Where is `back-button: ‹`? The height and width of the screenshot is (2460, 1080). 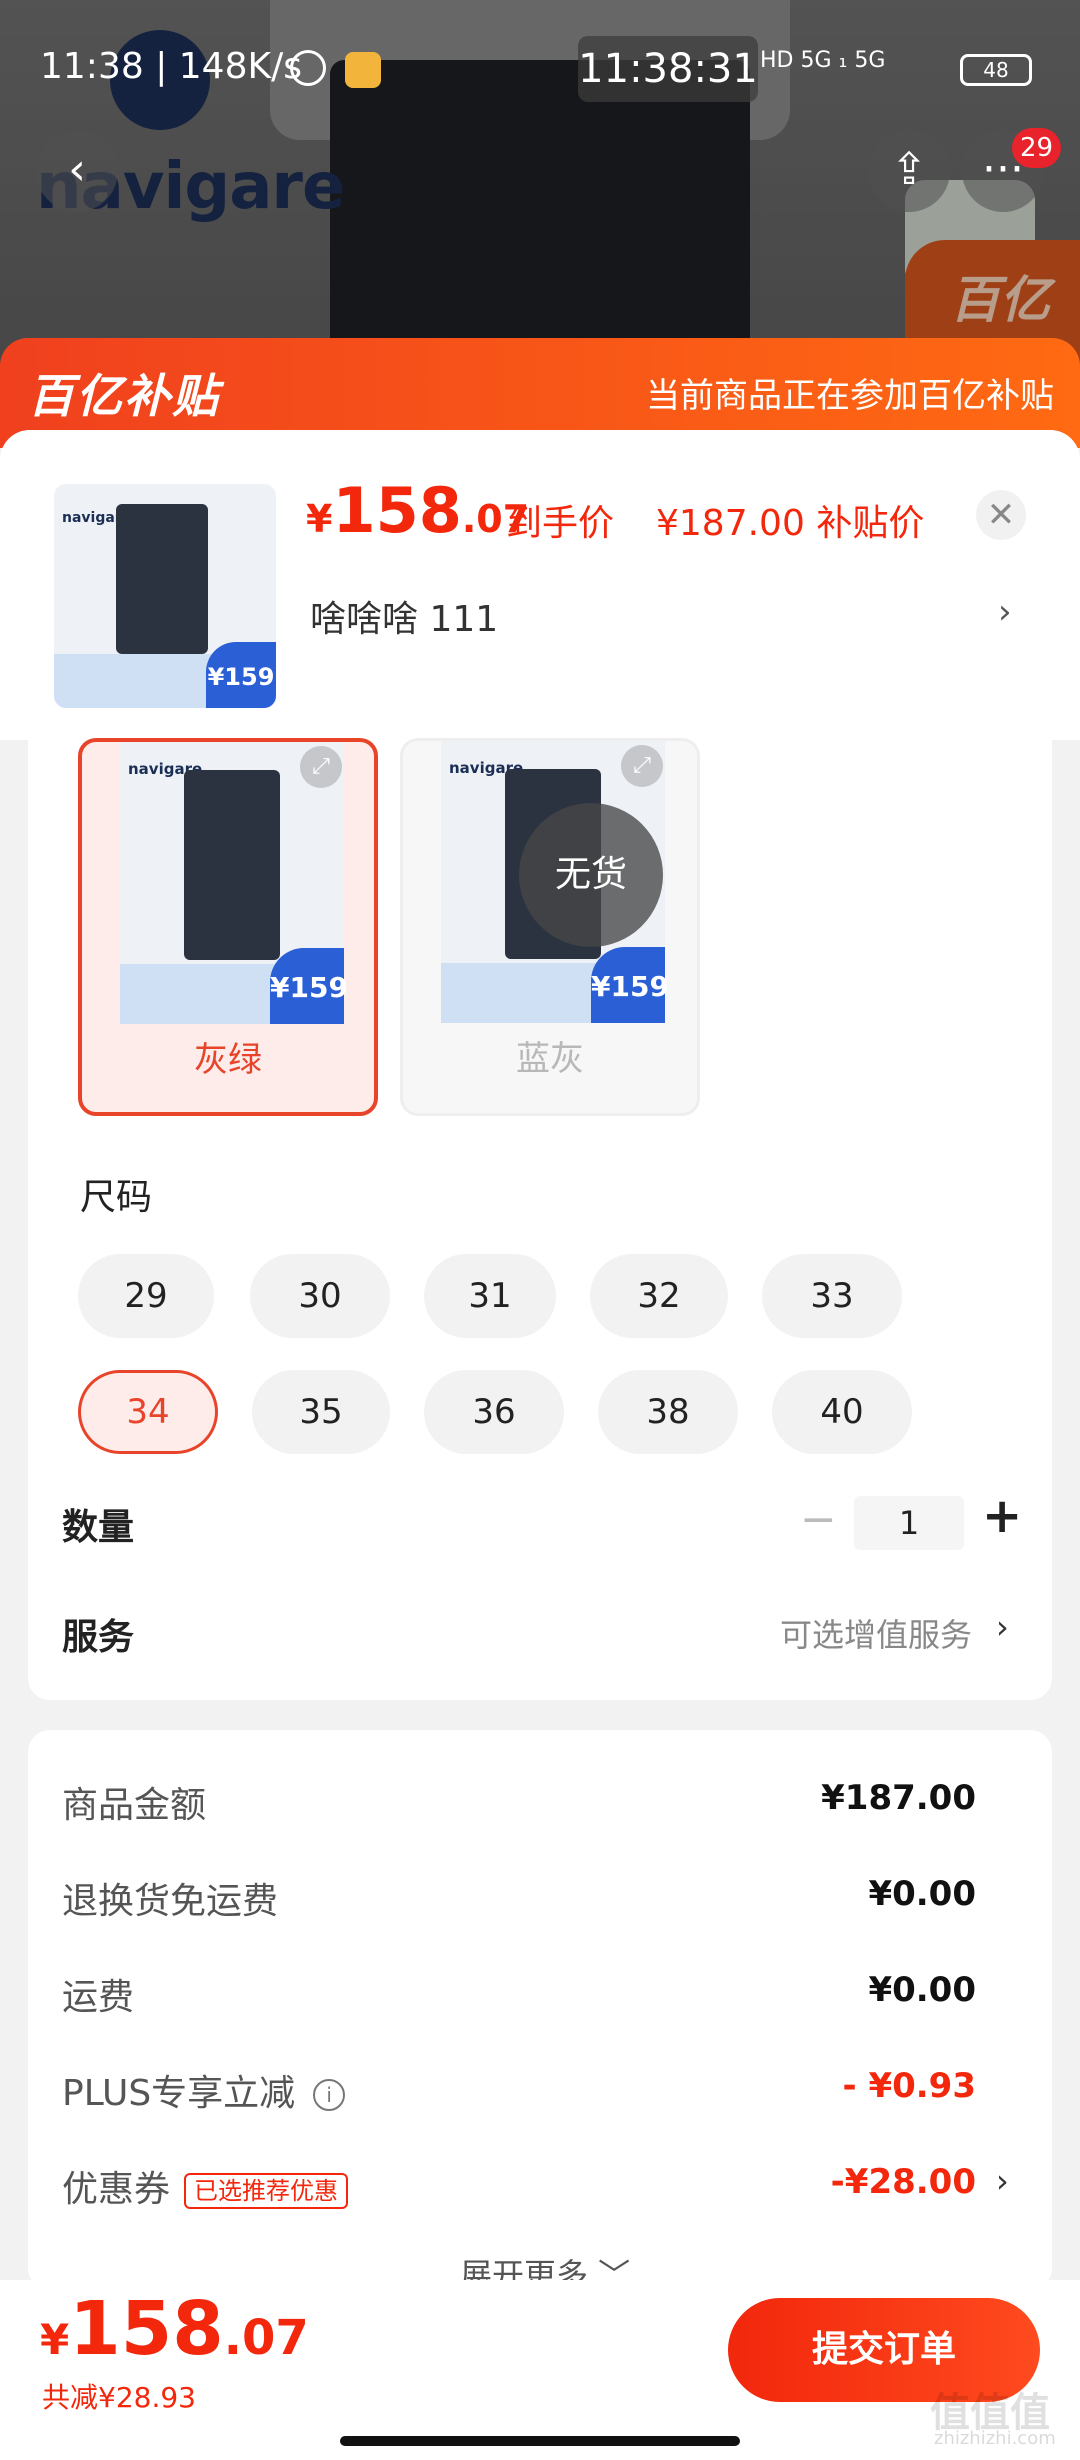 back-button: ‹ is located at coordinates (77, 171).